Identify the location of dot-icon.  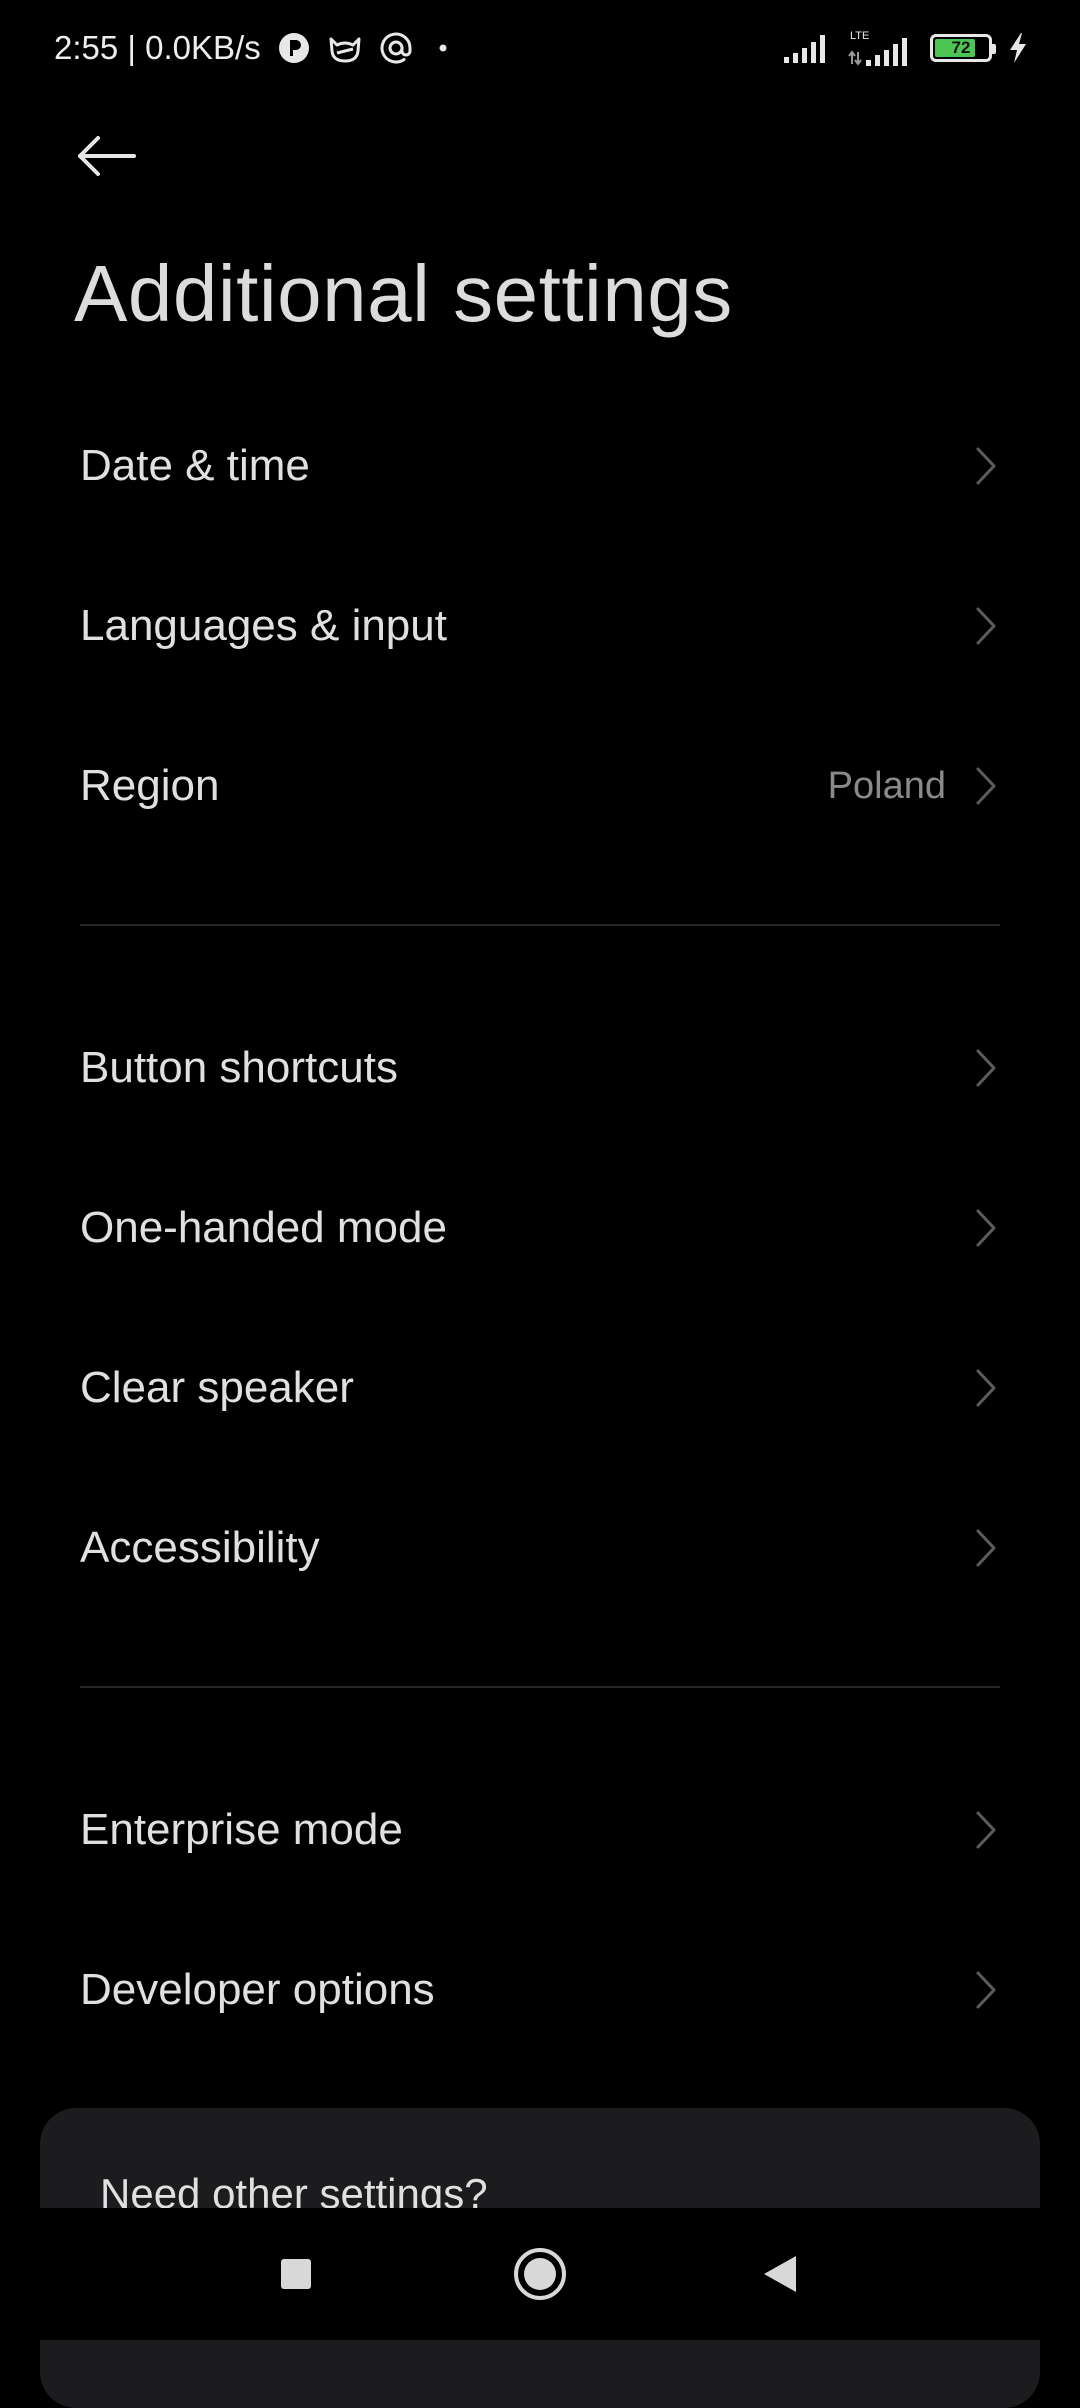
(443, 48).